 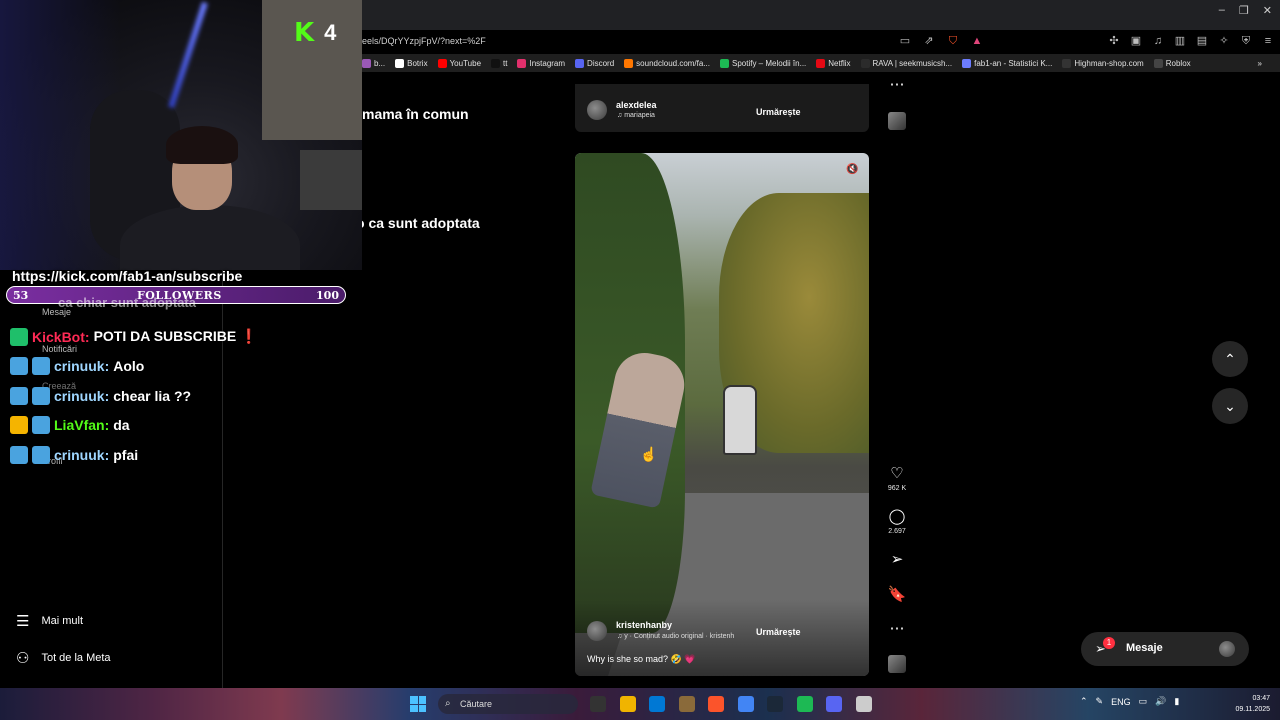 I want to click on messages-button: ➢ 1 Mesaje, so click(x=1165, y=649).